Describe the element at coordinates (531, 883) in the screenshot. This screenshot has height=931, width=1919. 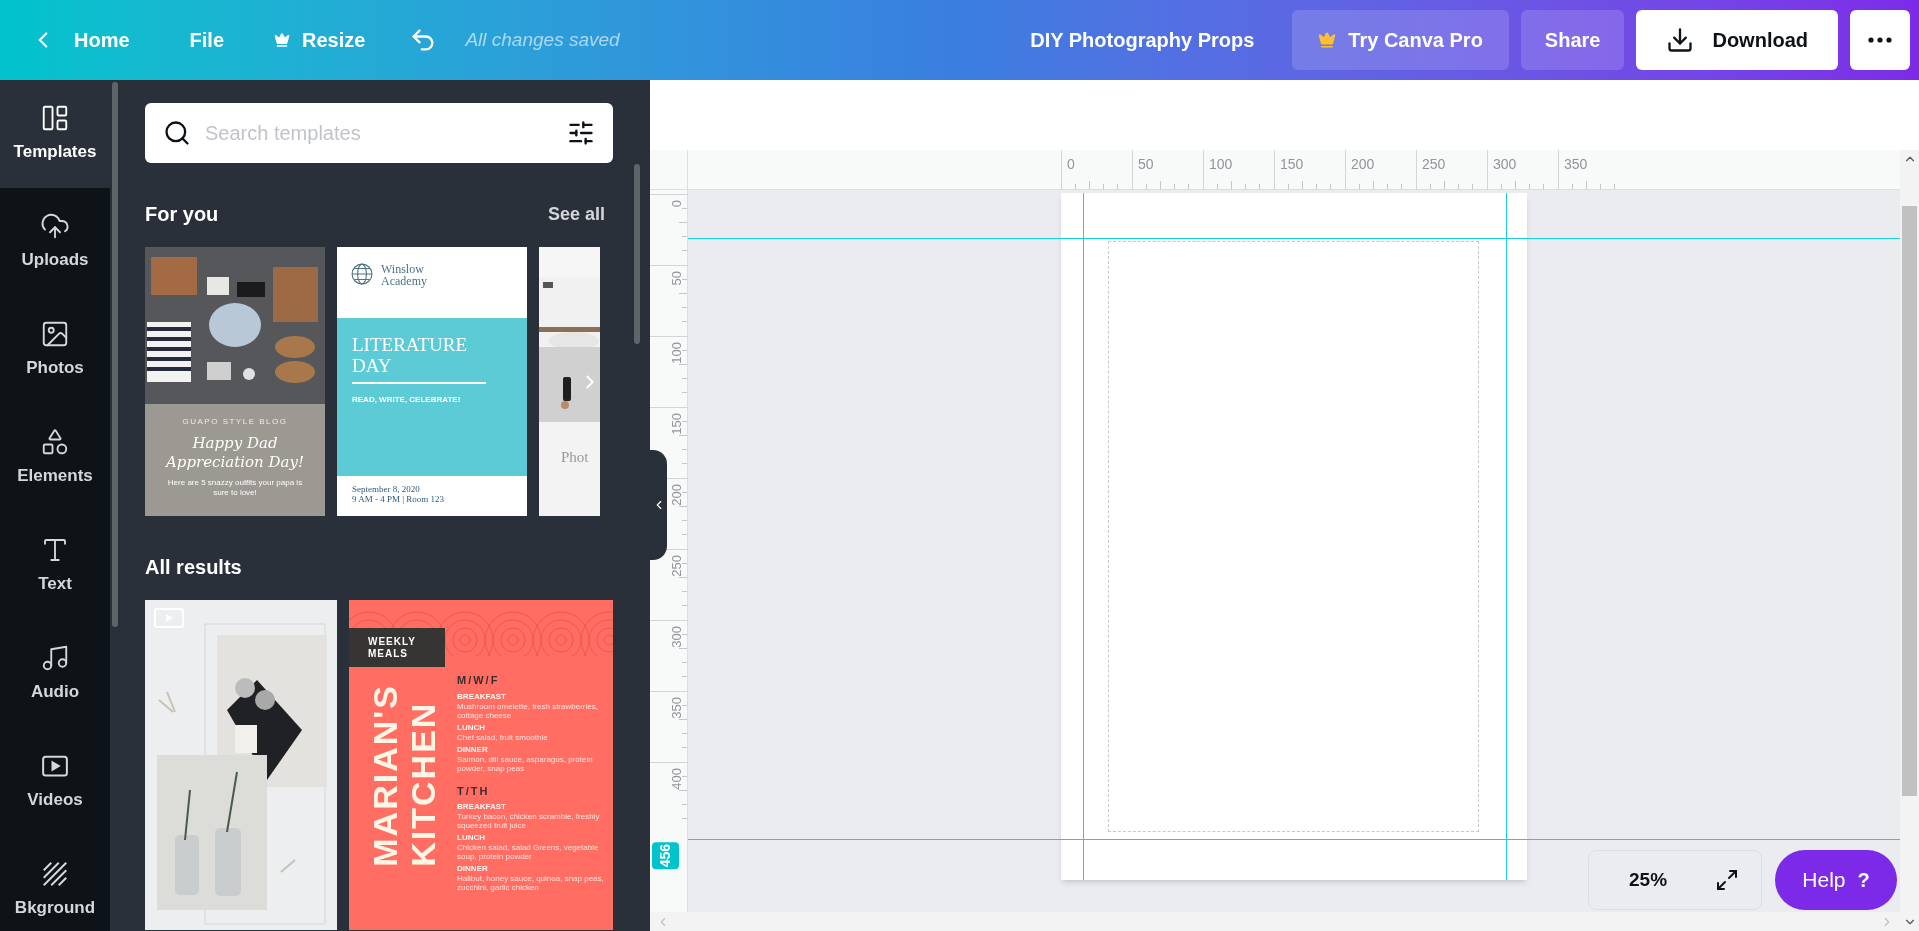
I see `menu-items: Halibut, honey sauce, quinoa, snap peas, zucchini, garlic chicken` at that location.